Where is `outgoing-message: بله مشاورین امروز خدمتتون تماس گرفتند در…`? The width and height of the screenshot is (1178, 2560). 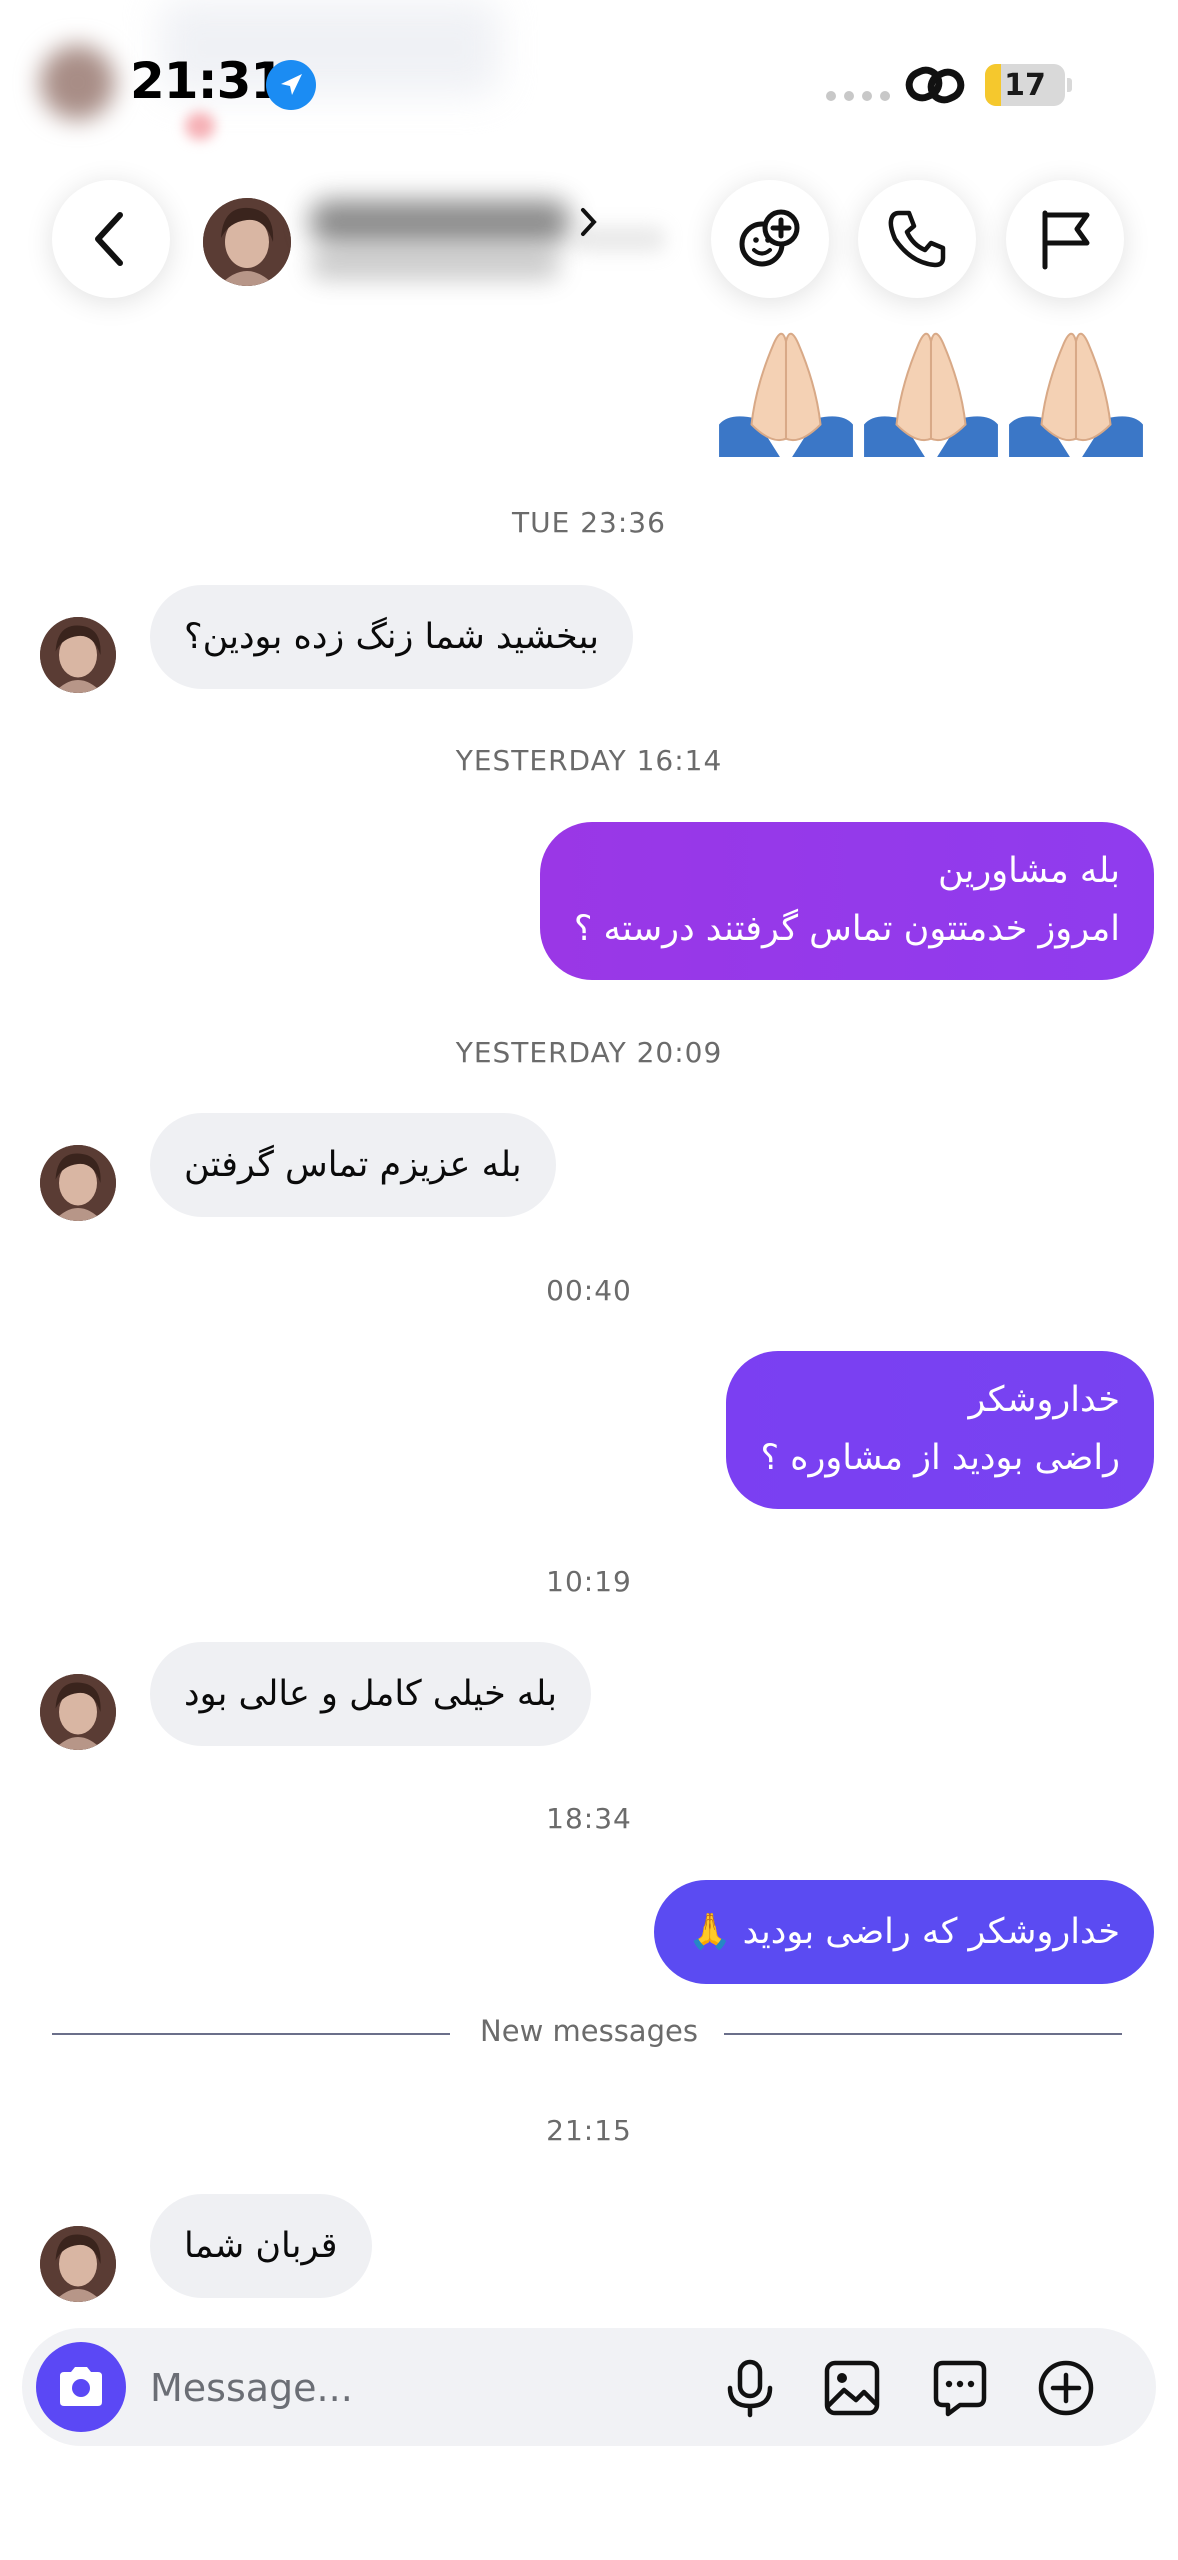 outgoing-message: بله مشاورین امروز خدمتتون تماس گرفتند در… is located at coordinates (846, 901).